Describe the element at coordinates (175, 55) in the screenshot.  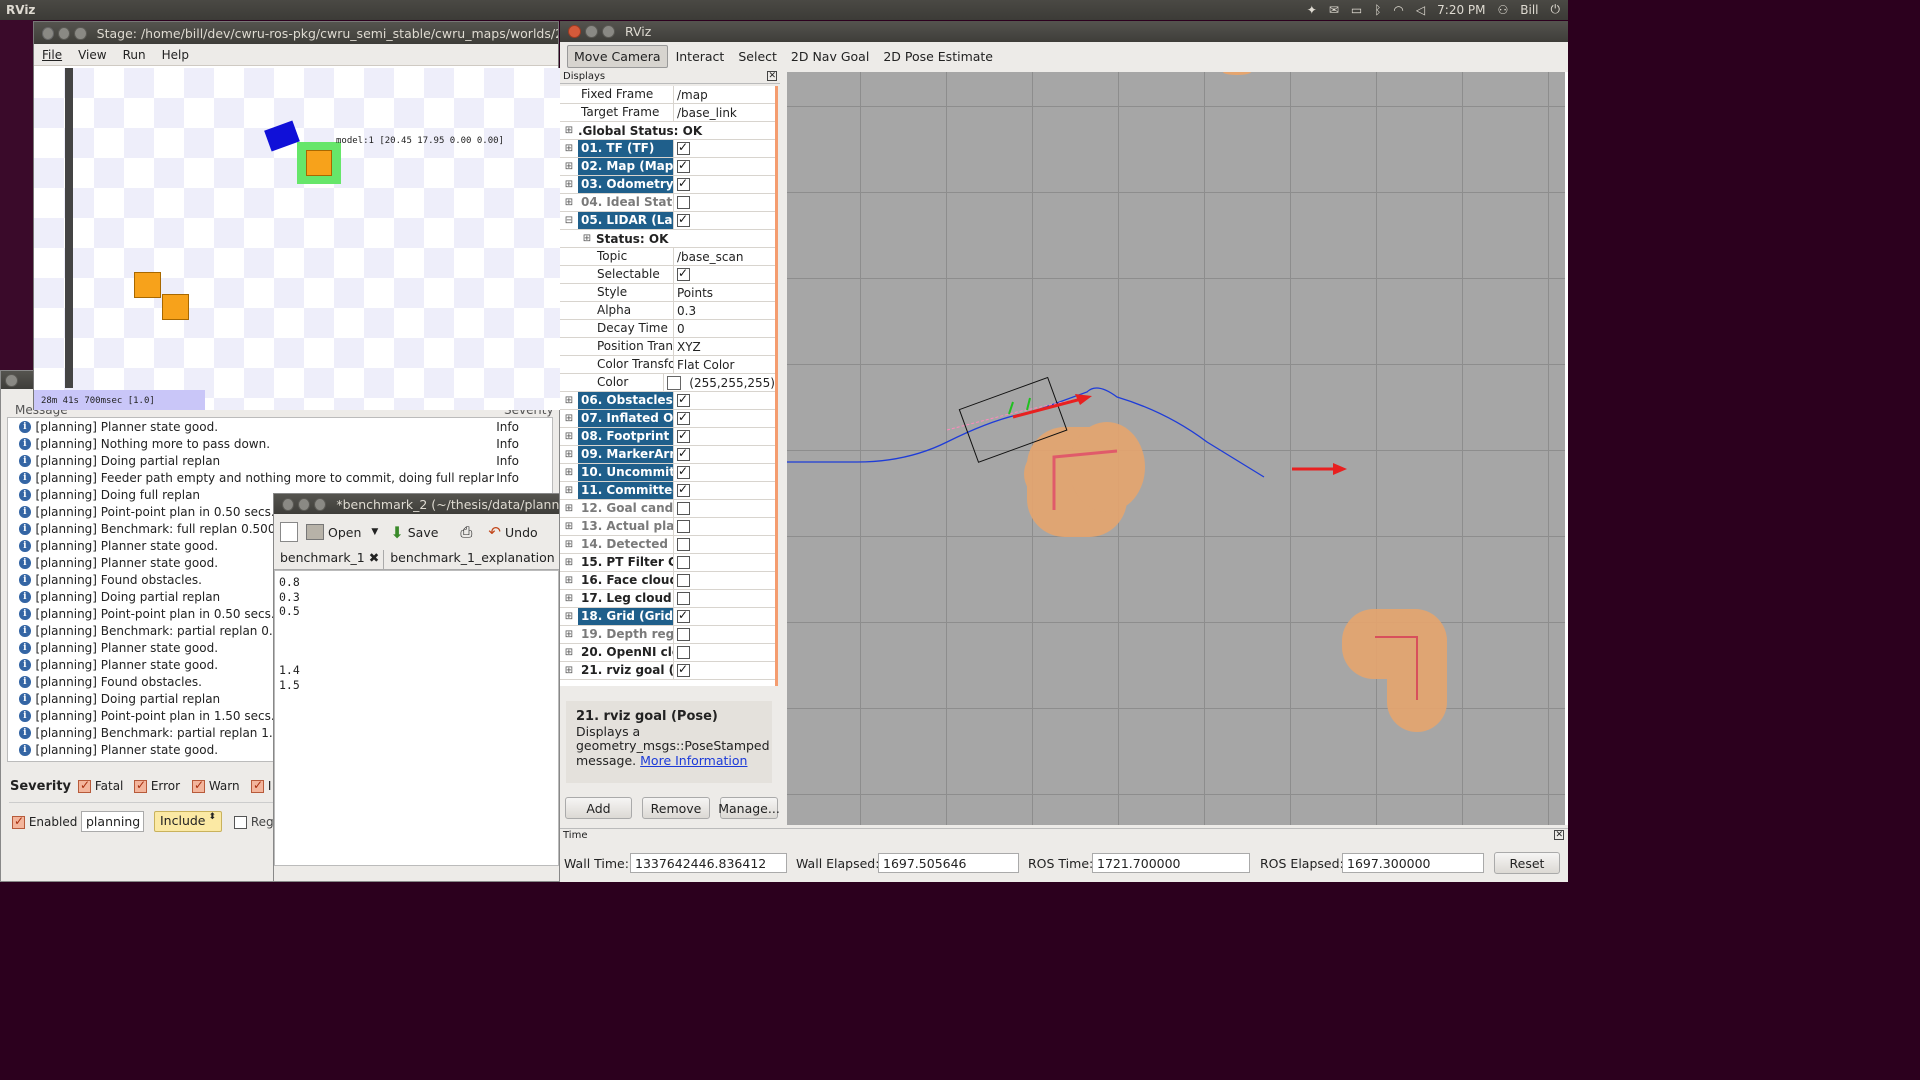
I see `menu-help: Help` at that location.